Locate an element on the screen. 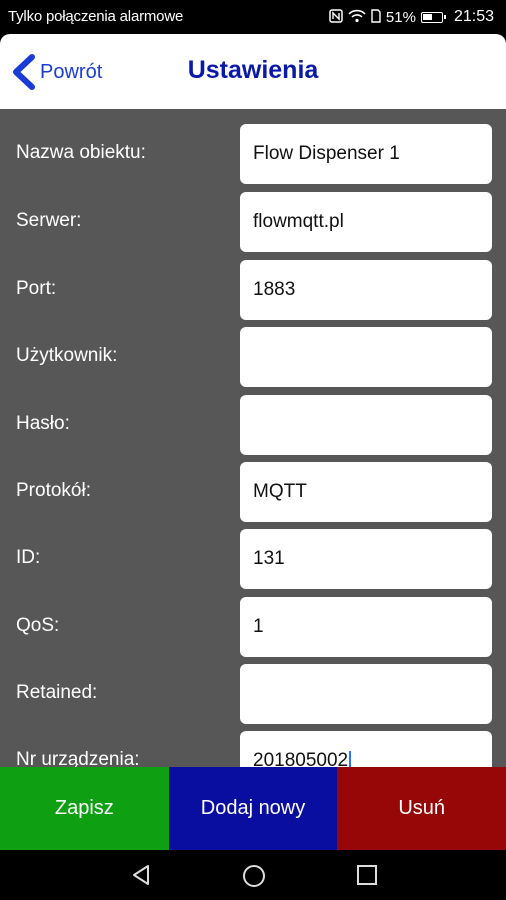 This screenshot has height=900, width=506. field-label: Nr urządzenia: is located at coordinates (78, 758).